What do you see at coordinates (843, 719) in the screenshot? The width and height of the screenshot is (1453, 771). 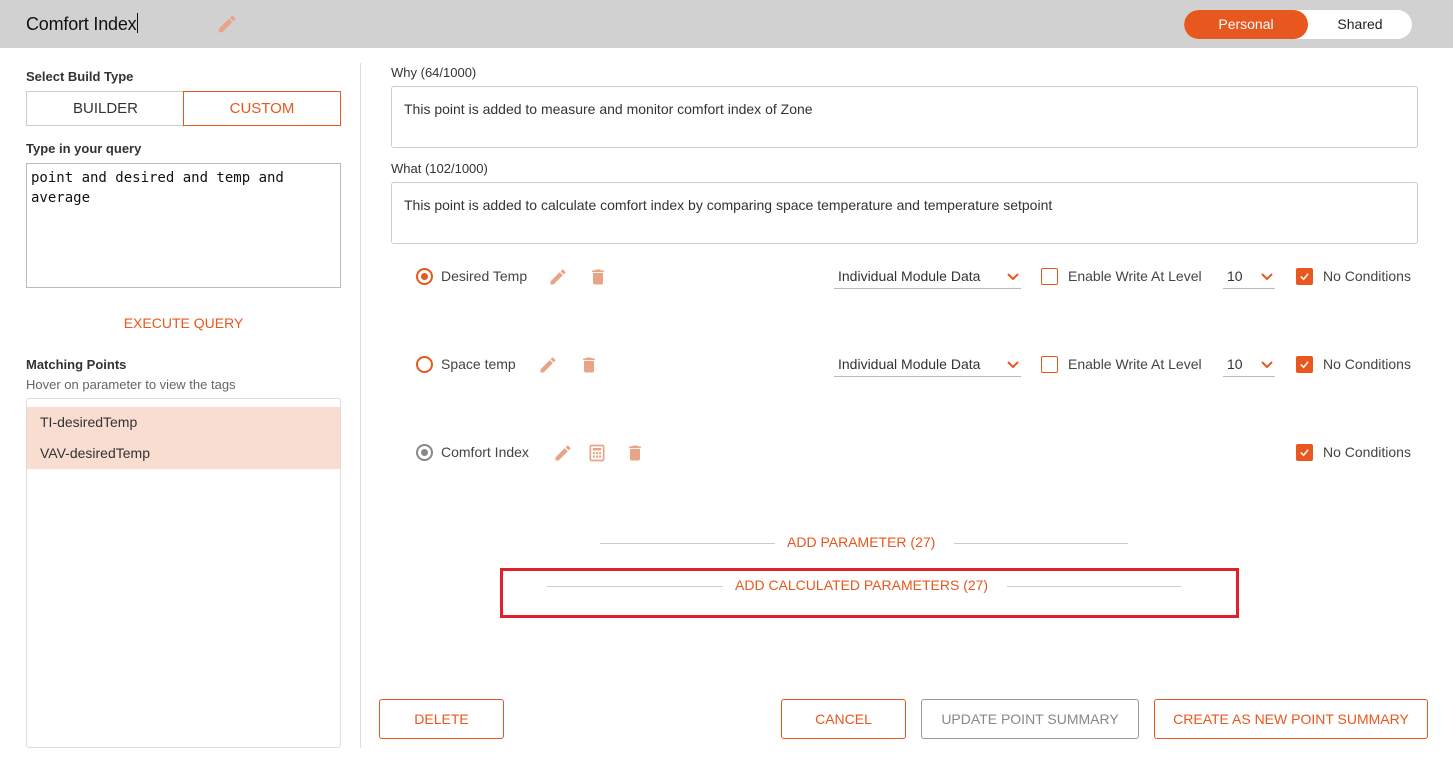 I see `cancel-button: CANCEL` at bounding box center [843, 719].